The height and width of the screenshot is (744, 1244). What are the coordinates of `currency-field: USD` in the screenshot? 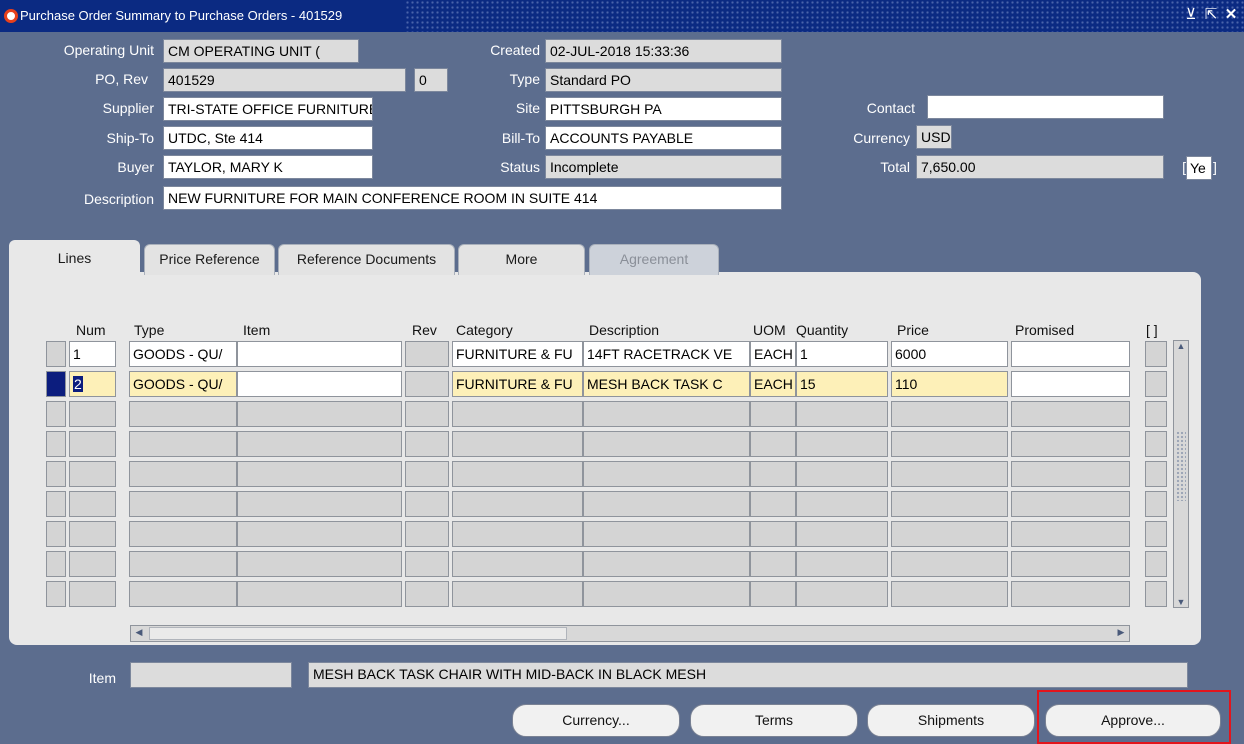 It's located at (934, 137).